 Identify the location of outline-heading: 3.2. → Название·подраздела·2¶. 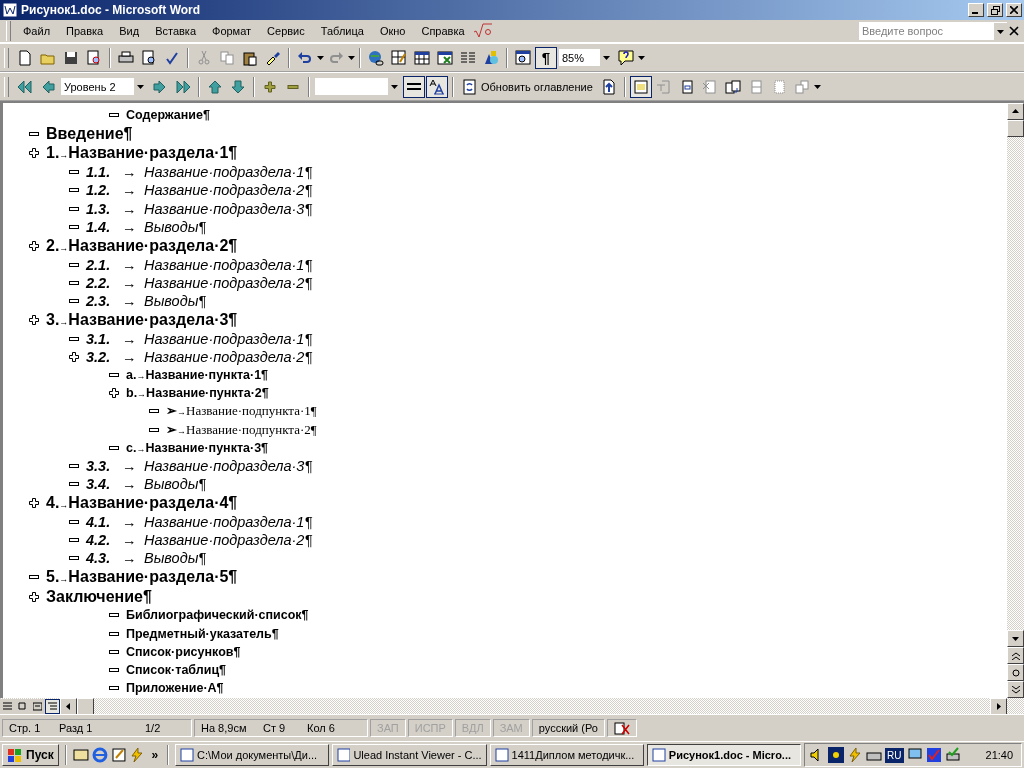
(199, 356).